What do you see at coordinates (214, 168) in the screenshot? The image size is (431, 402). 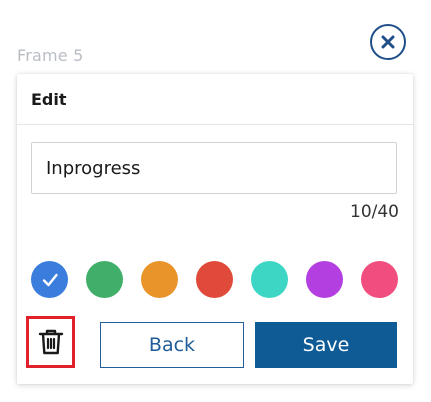 I see `name-input` at bounding box center [214, 168].